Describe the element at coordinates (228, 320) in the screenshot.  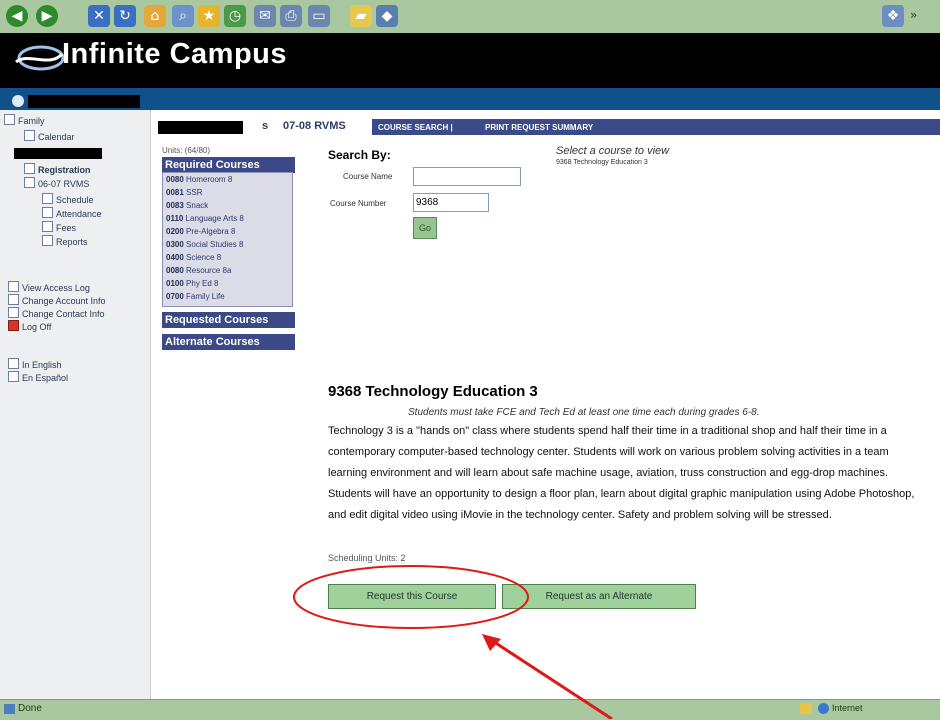
I see `requested-courses-header: Requested Courses` at that location.